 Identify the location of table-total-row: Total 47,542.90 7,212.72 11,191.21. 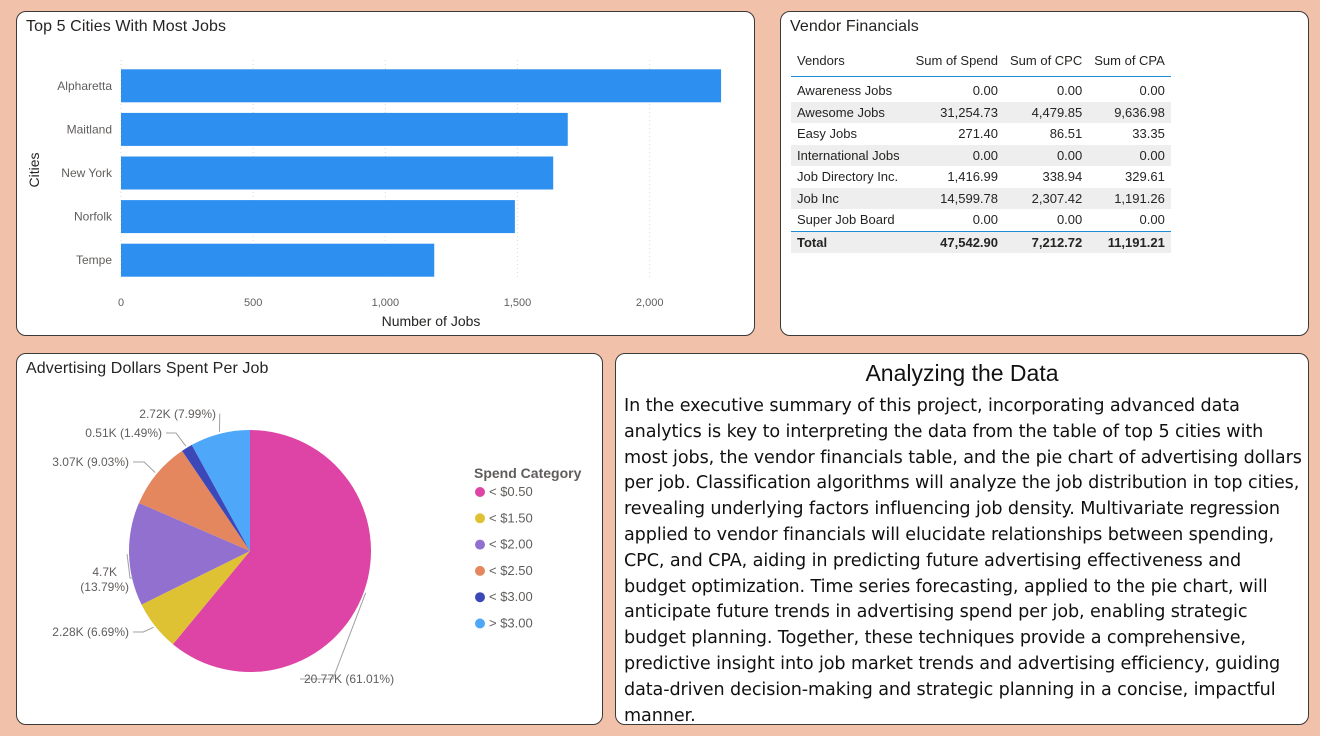
(981, 241).